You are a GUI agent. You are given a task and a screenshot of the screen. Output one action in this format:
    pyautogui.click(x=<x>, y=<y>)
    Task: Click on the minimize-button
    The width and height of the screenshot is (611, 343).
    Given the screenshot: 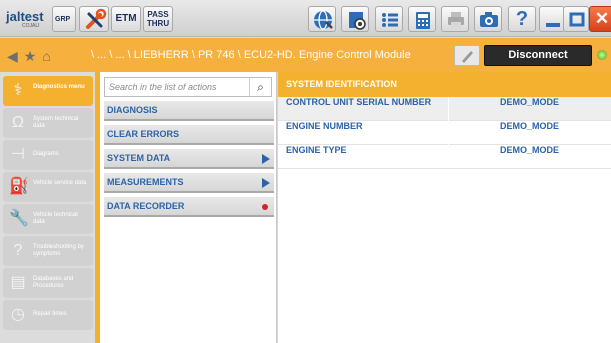 What is the action you would take?
    pyautogui.click(x=552, y=19)
    